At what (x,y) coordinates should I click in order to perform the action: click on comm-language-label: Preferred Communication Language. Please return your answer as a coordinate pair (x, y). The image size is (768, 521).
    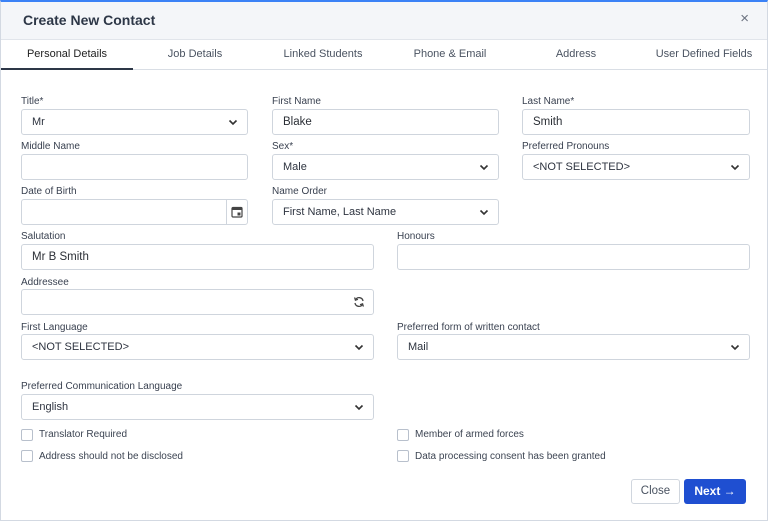
    Looking at the image, I should click on (102, 386).